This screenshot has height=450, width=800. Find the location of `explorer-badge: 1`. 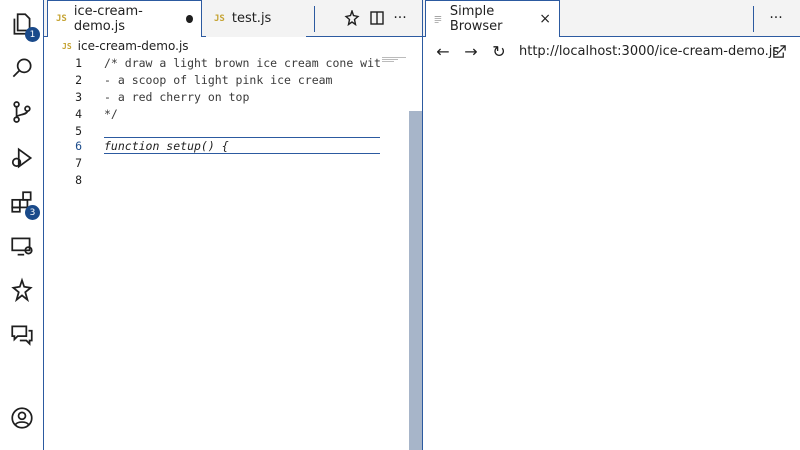

explorer-badge: 1 is located at coordinates (32, 34).